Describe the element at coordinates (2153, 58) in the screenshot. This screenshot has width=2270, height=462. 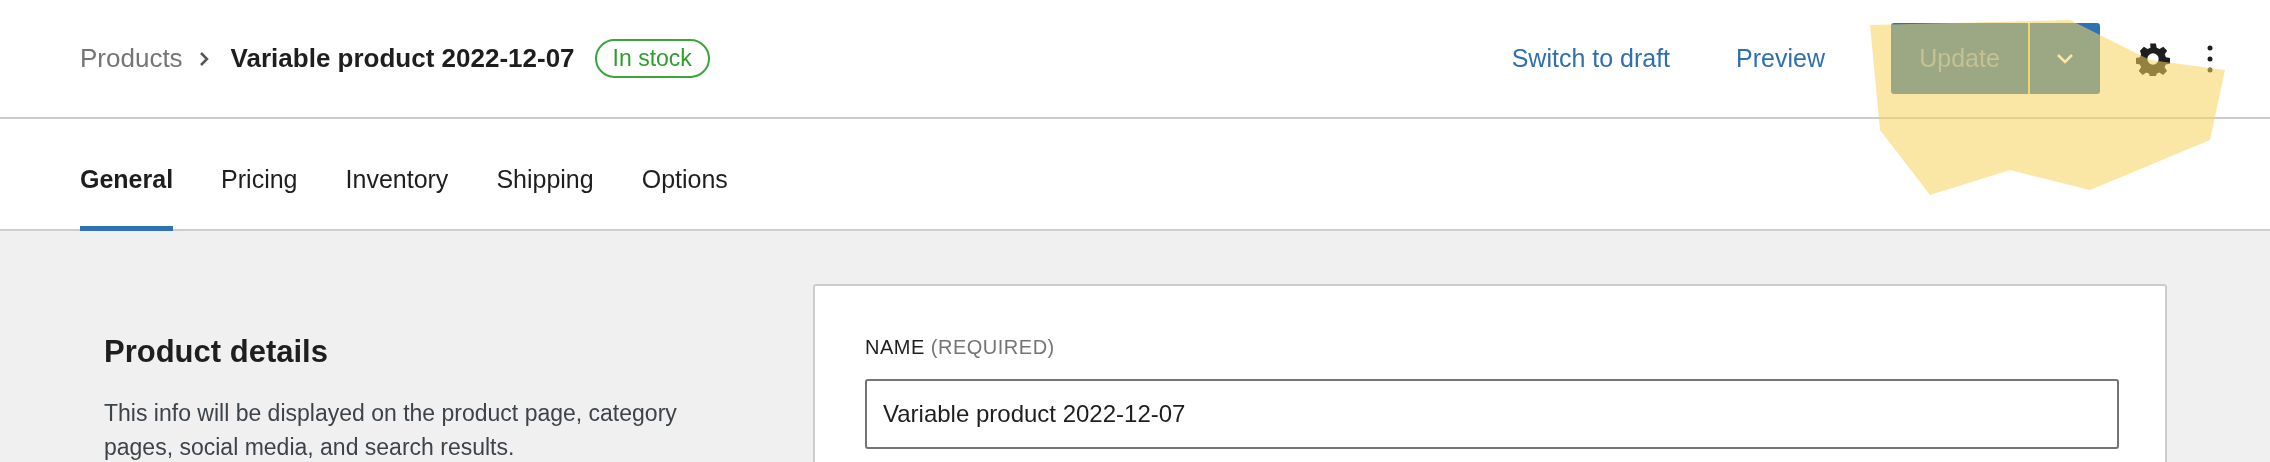
I see `settings-icon` at that location.